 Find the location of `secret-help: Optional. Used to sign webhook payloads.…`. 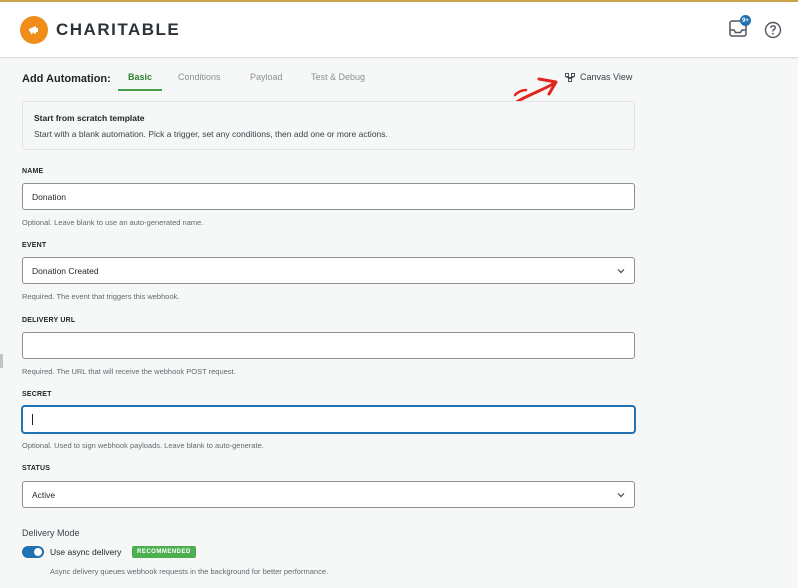

secret-help: Optional. Used to sign webhook payloads.… is located at coordinates (143, 445).